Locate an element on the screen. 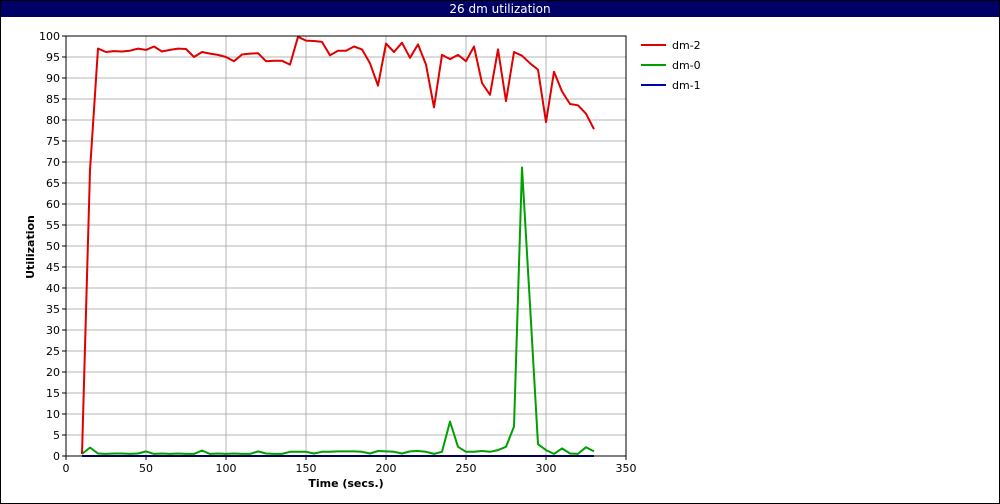 This screenshot has width=1000, height=504. chart-title: 26 dm utilization is located at coordinates (500, 9).